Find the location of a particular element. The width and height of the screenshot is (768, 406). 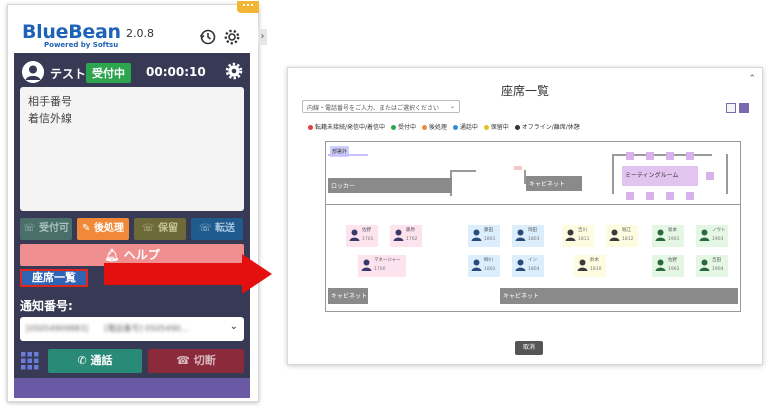

app-version: 2.0.8 is located at coordinates (140, 33).